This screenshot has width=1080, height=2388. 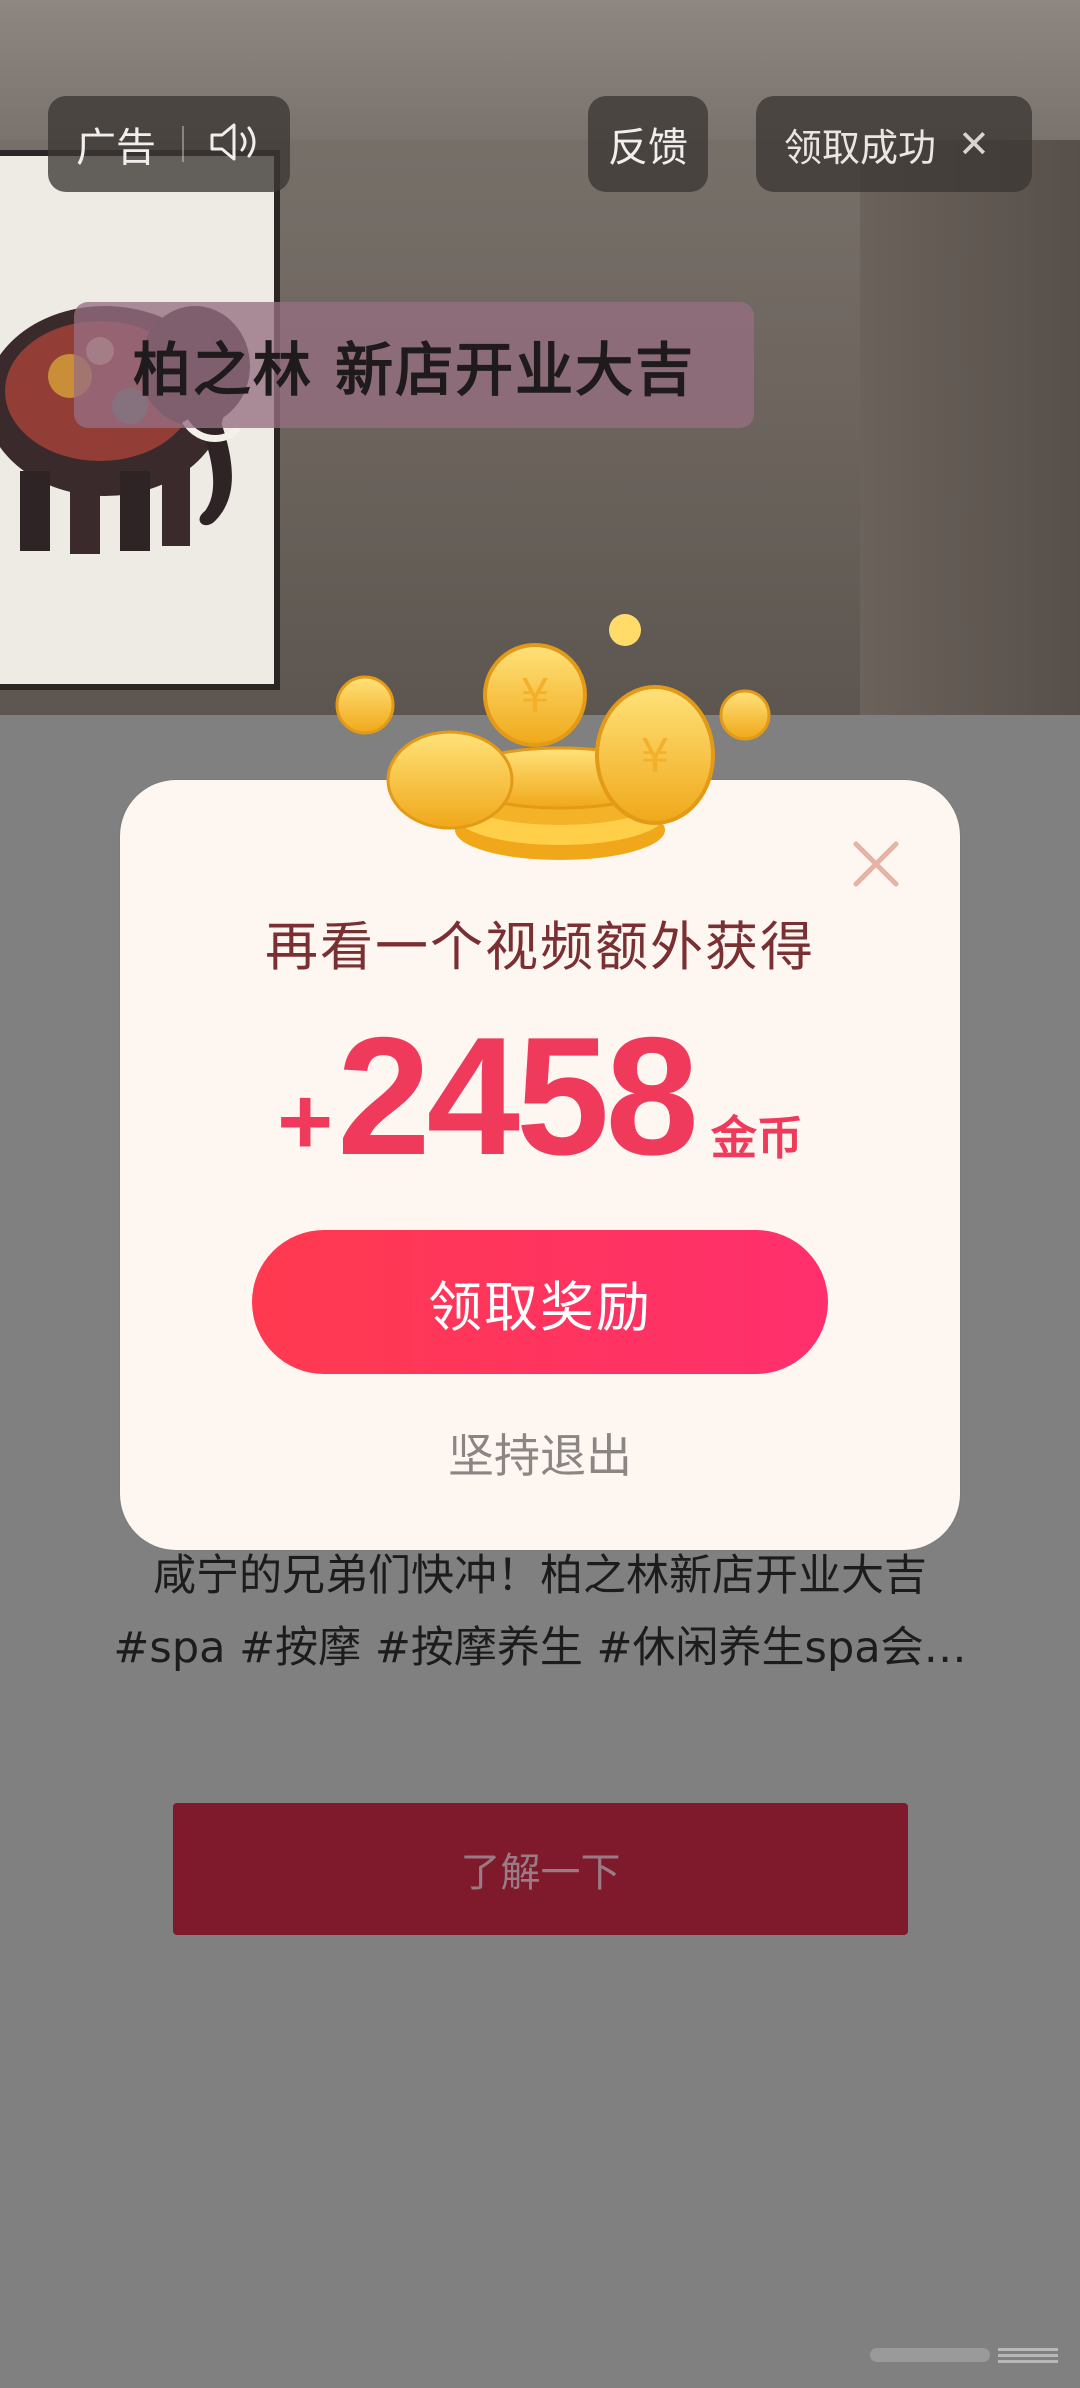 I want to click on reward-amount: + 2458 金币, so click(x=540, y=1096).